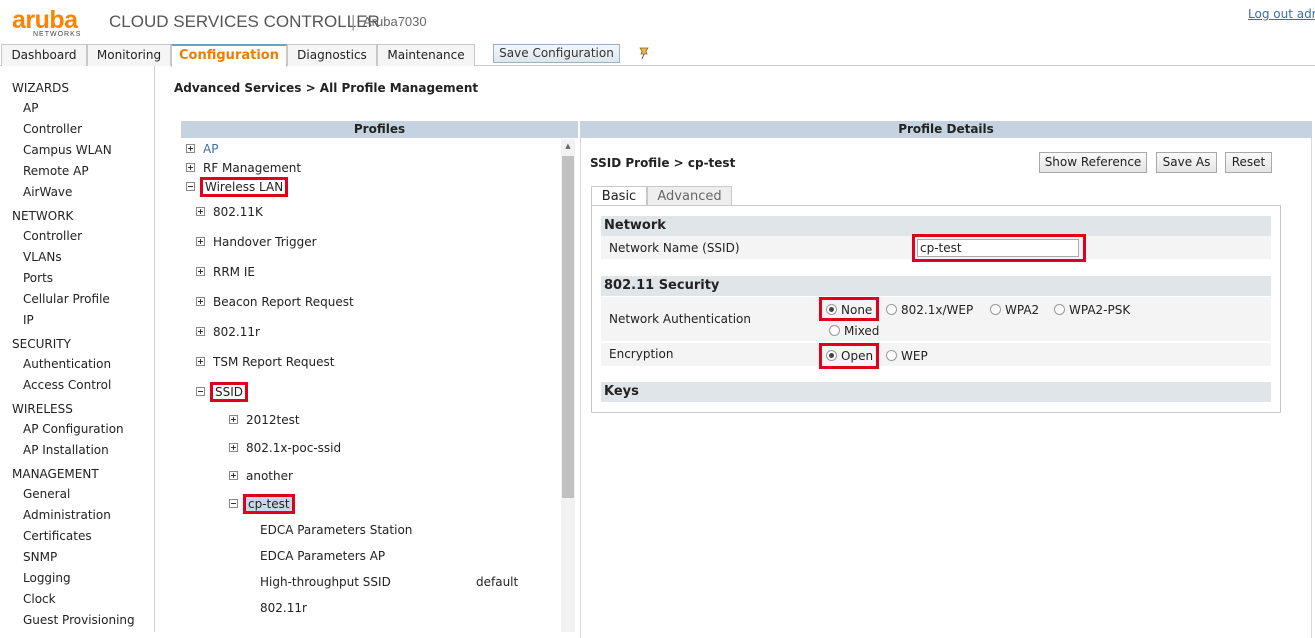 The width and height of the screenshot is (1315, 638). Describe the element at coordinates (46, 494) in the screenshot. I see `sidebar-item-general: General` at that location.